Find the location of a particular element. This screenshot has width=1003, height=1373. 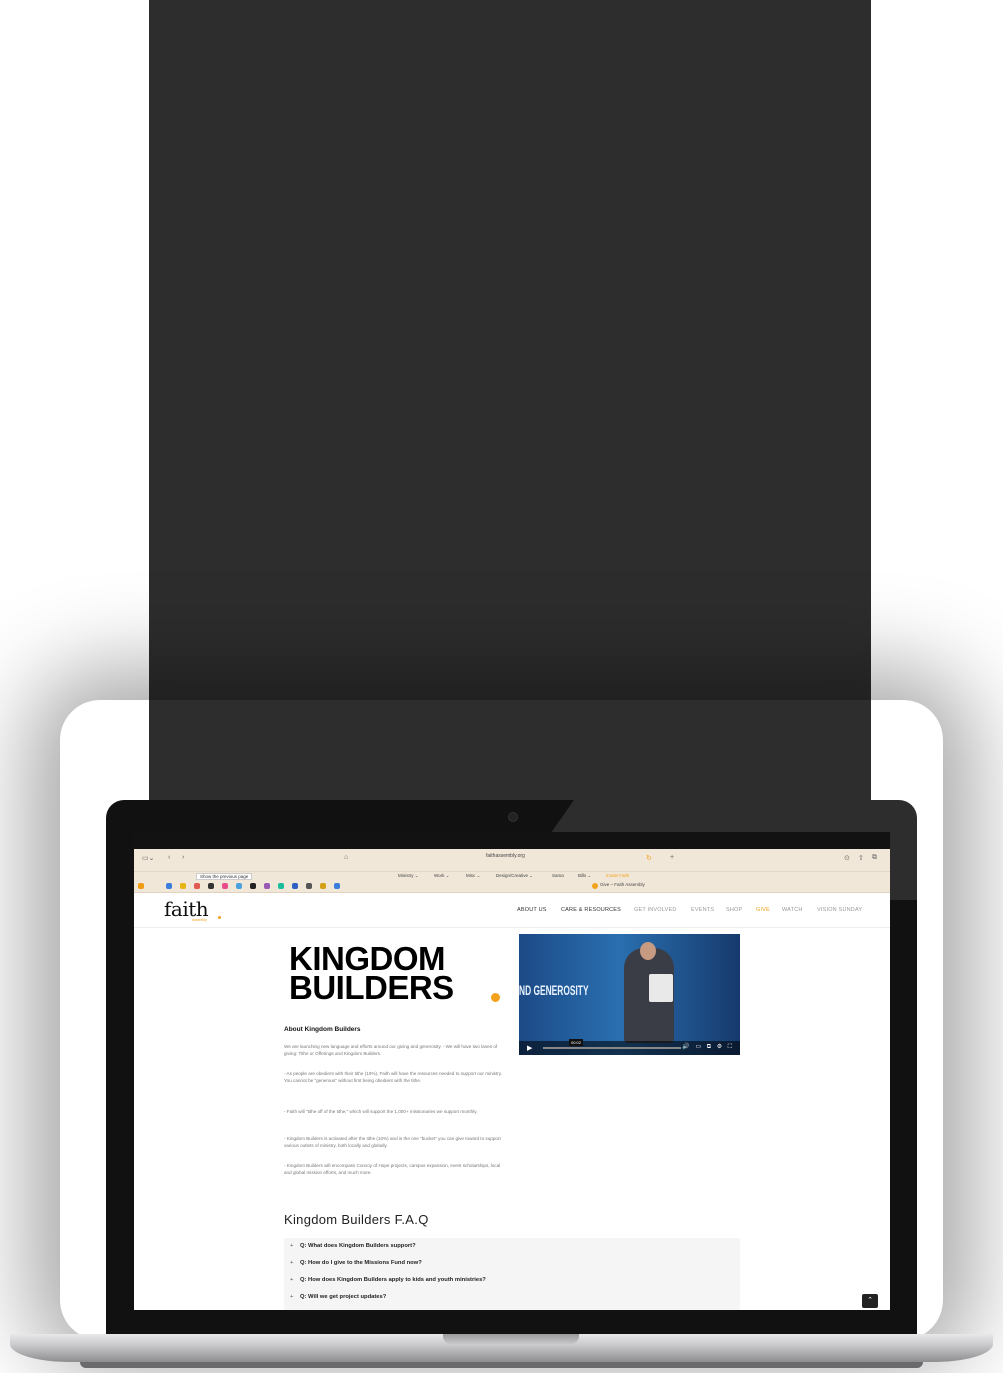

tabs-overview-icon: ⧉ is located at coordinates (874, 858).